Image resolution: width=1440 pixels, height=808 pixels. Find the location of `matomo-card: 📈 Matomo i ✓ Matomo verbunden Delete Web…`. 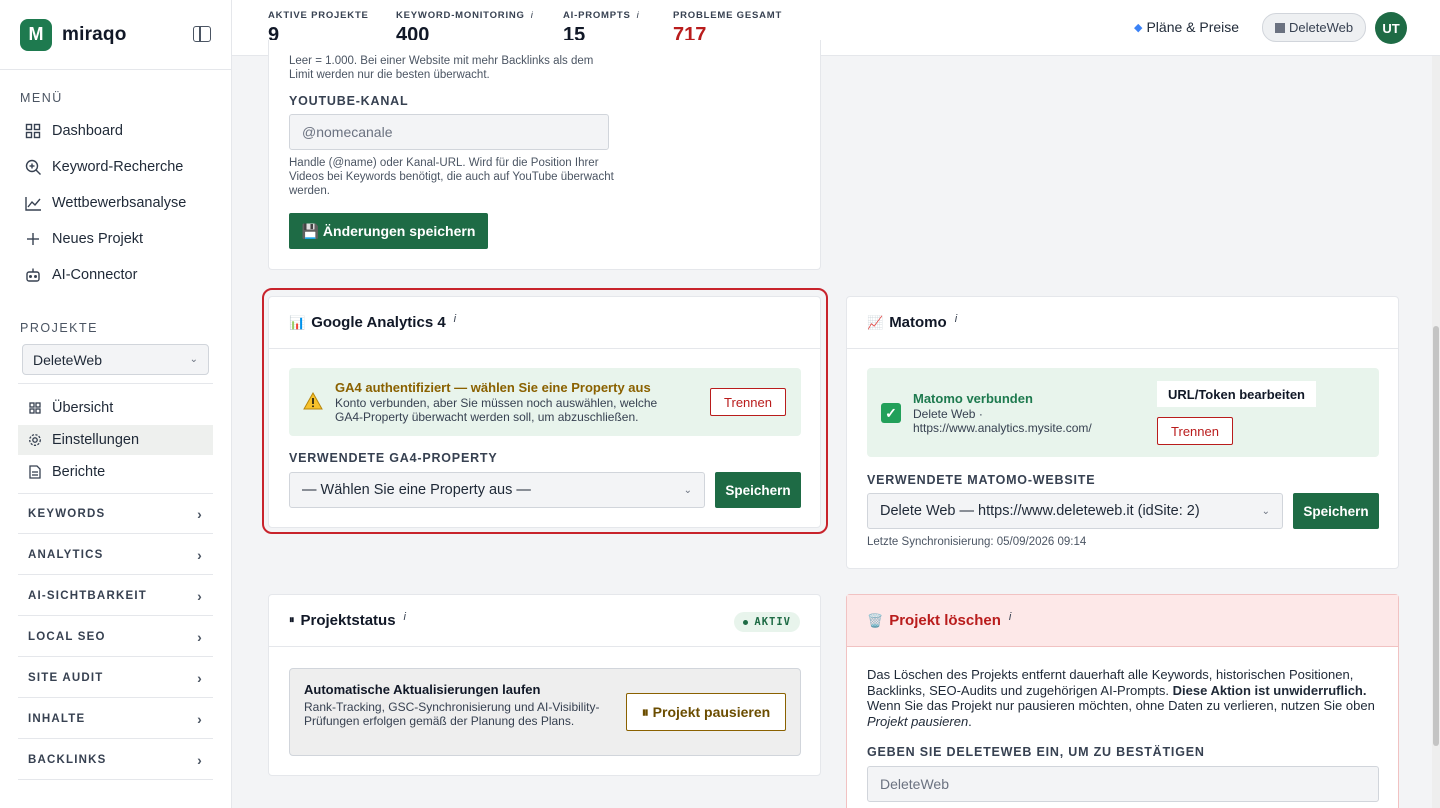

matomo-card: 📈 Matomo i ✓ Matomo verbunden Delete Web… is located at coordinates (1122, 432).